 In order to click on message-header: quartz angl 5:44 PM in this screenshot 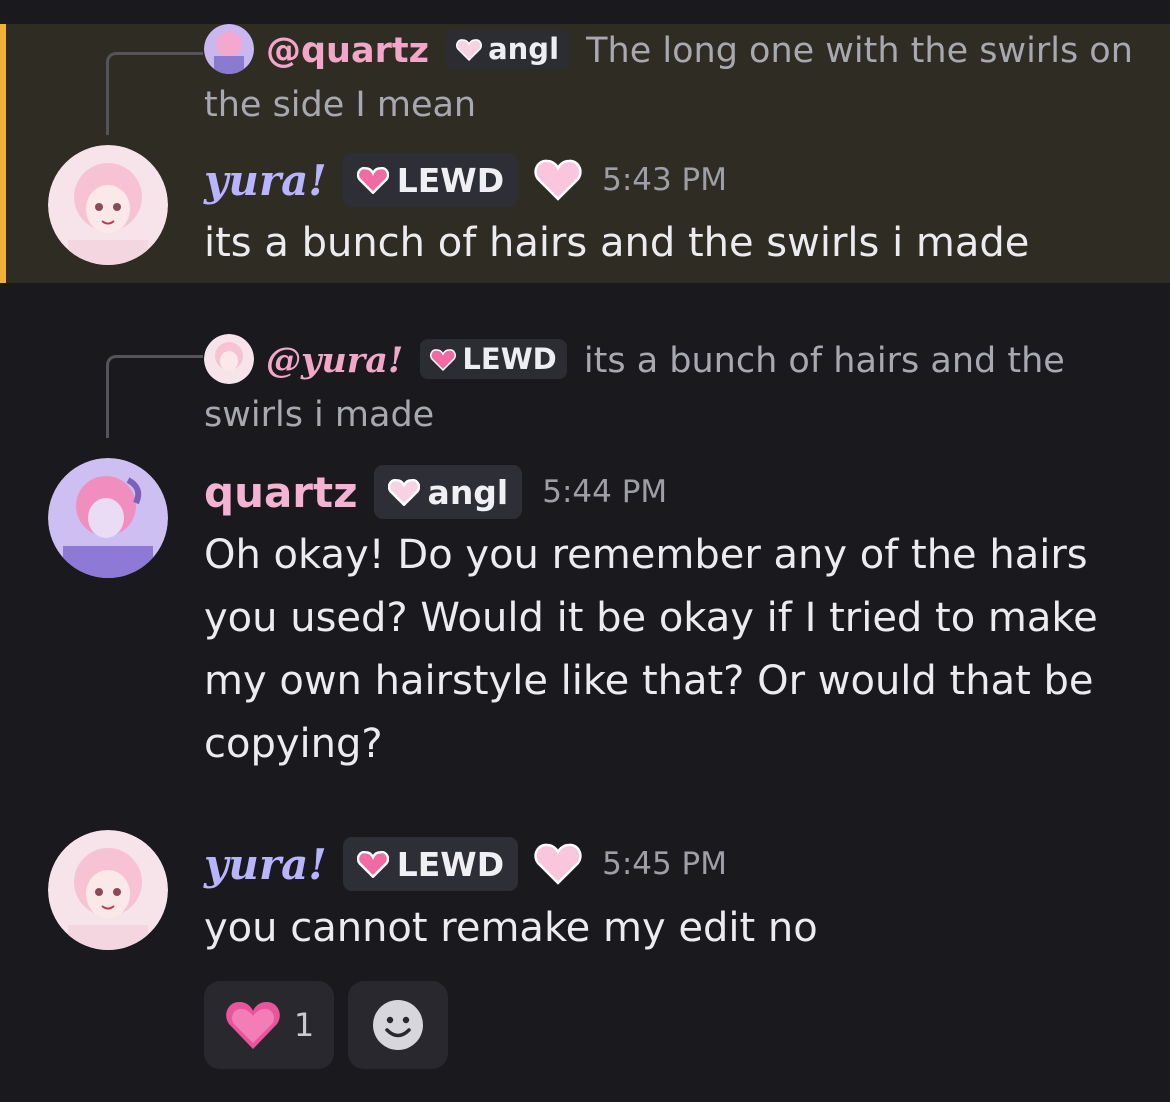, I will do `click(435, 492)`.